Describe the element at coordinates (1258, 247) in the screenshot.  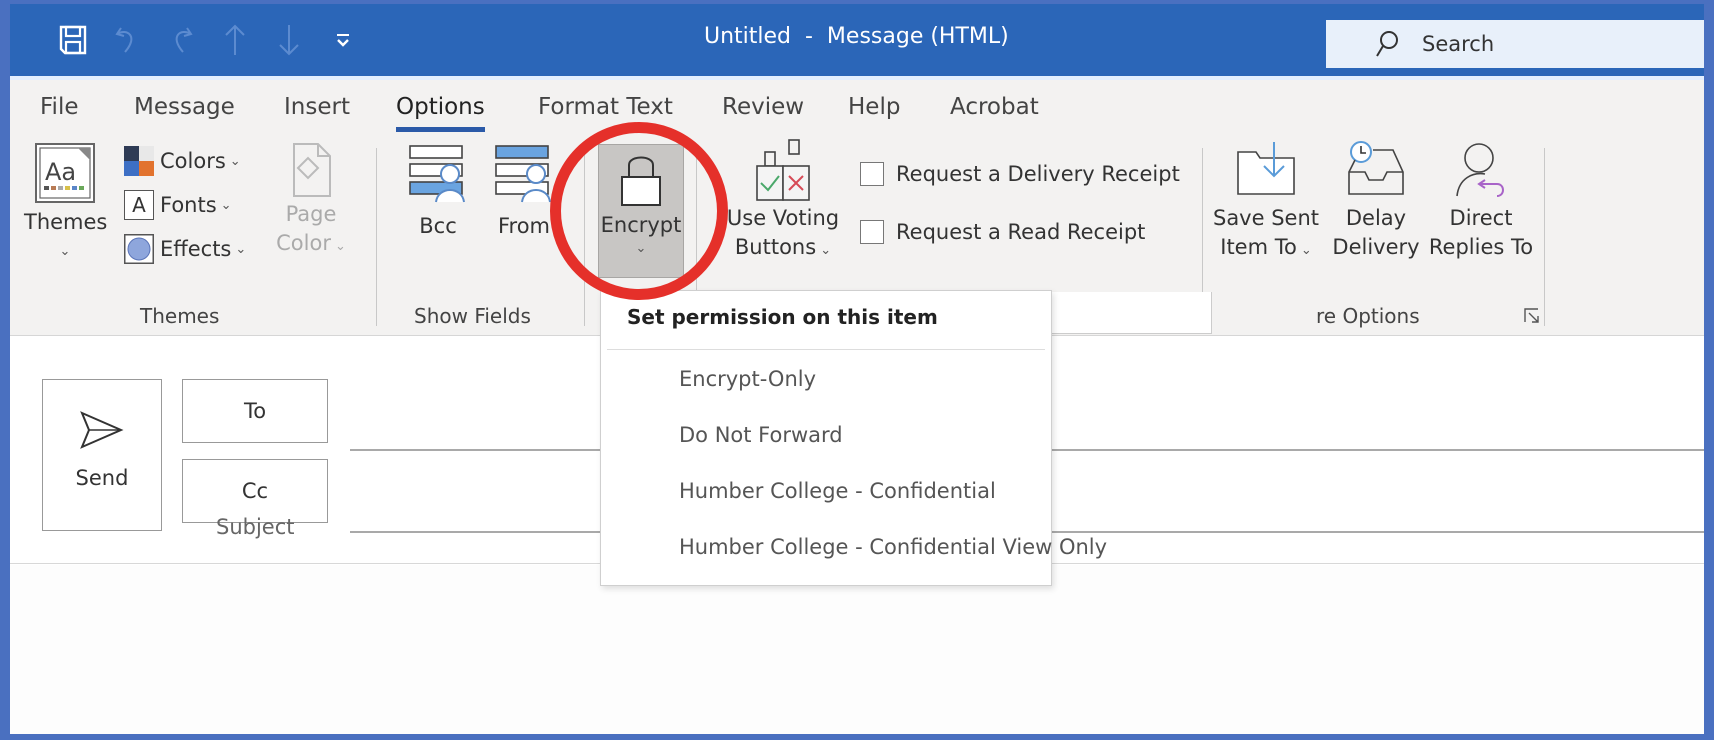
I see `save-sent-label-2: Item To` at that location.